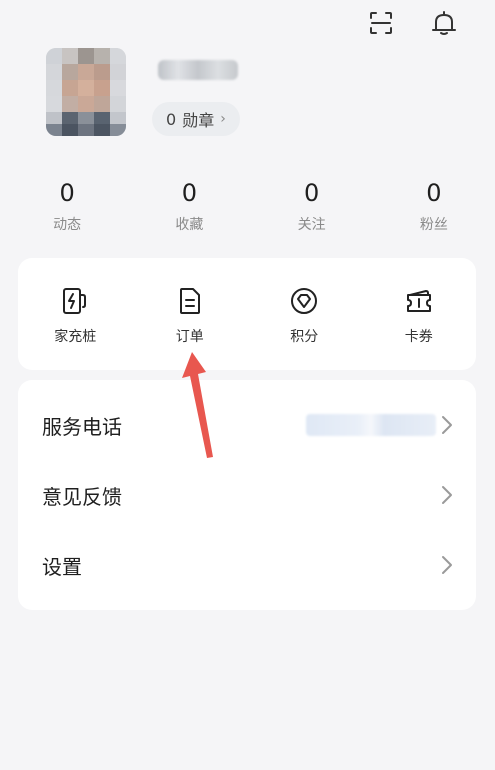  What do you see at coordinates (189, 337) in the screenshot?
I see `service-label: 订单` at bounding box center [189, 337].